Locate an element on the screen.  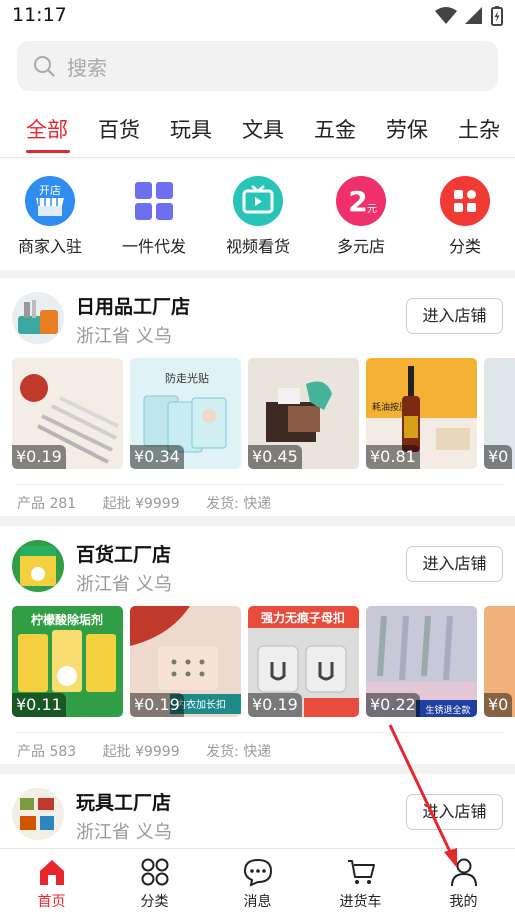
quick-label: 视频看货 is located at coordinates (257, 246).